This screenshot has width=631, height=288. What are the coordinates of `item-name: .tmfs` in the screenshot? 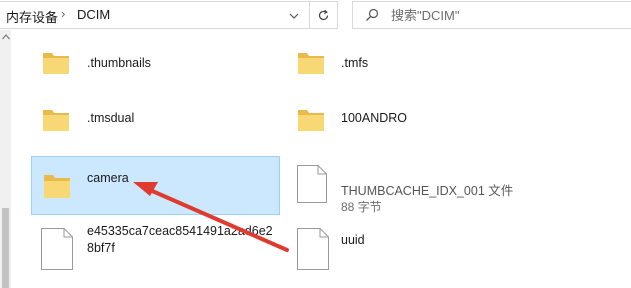 It's located at (355, 63).